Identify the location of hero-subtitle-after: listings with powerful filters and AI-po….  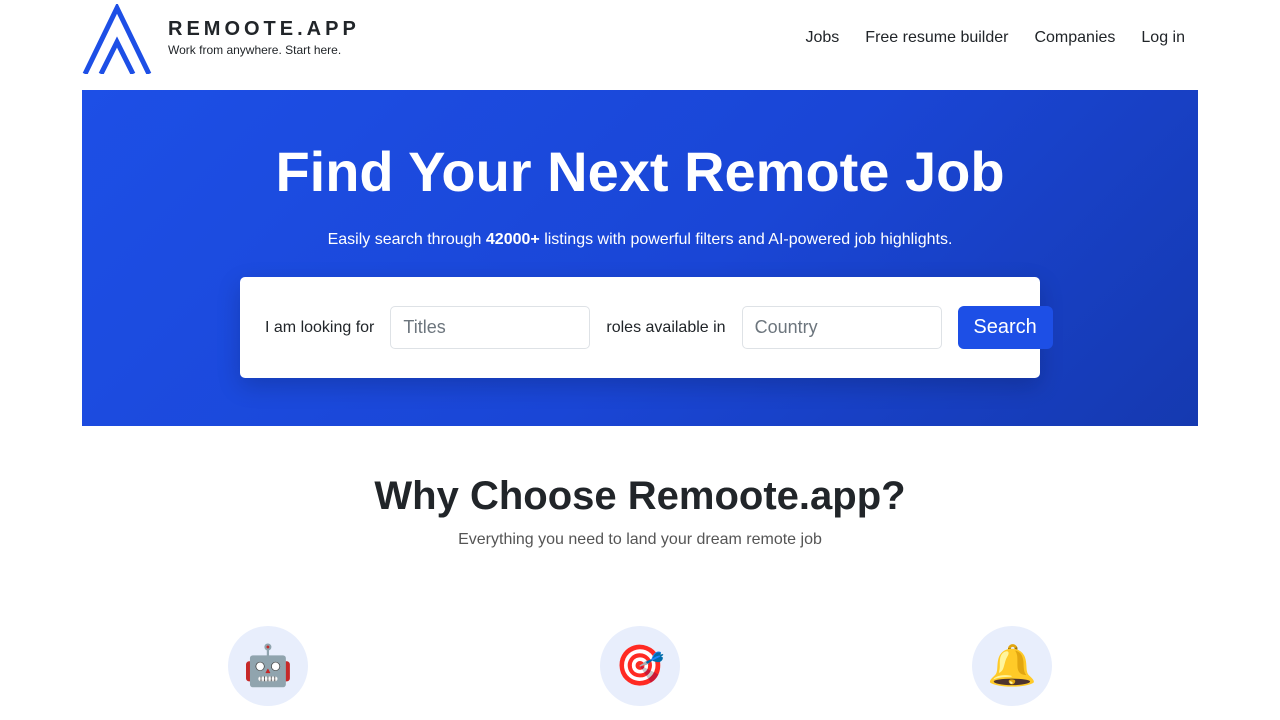
(746, 239).